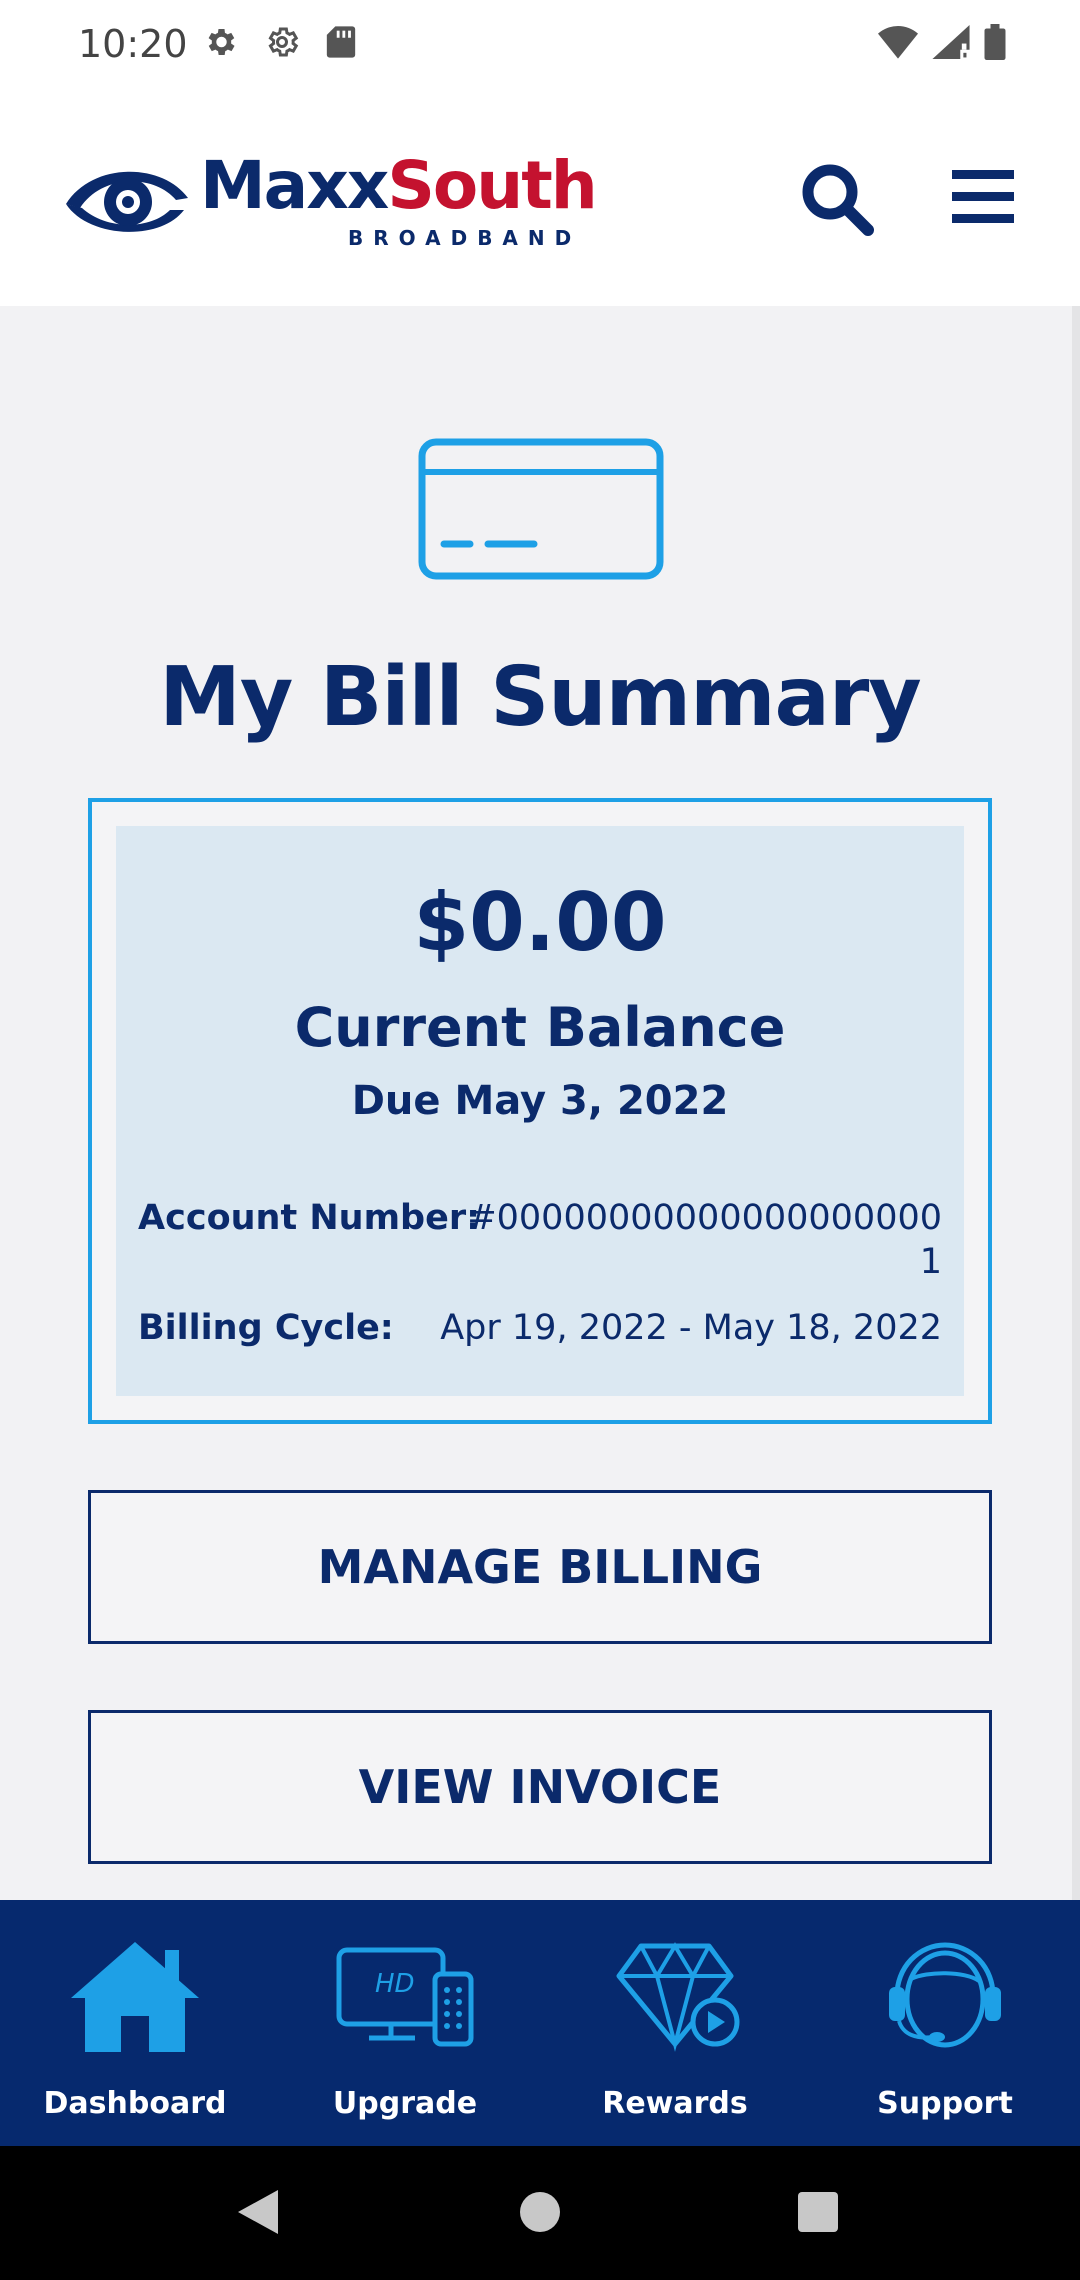  I want to click on hd-tv-remote-icon: HD, so click(405, 1997).